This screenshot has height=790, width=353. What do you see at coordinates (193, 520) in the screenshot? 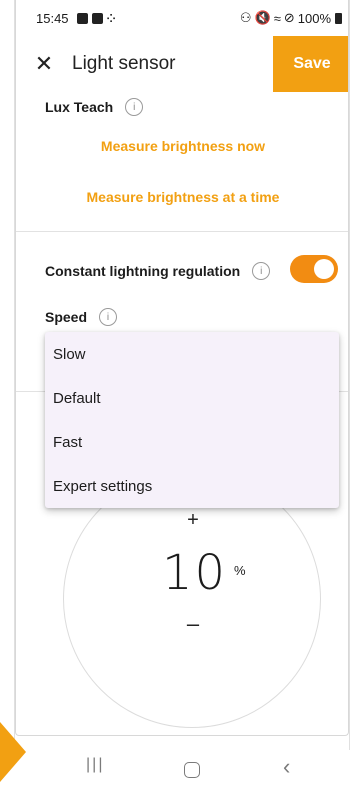
I see `increase-button: +` at bounding box center [193, 520].